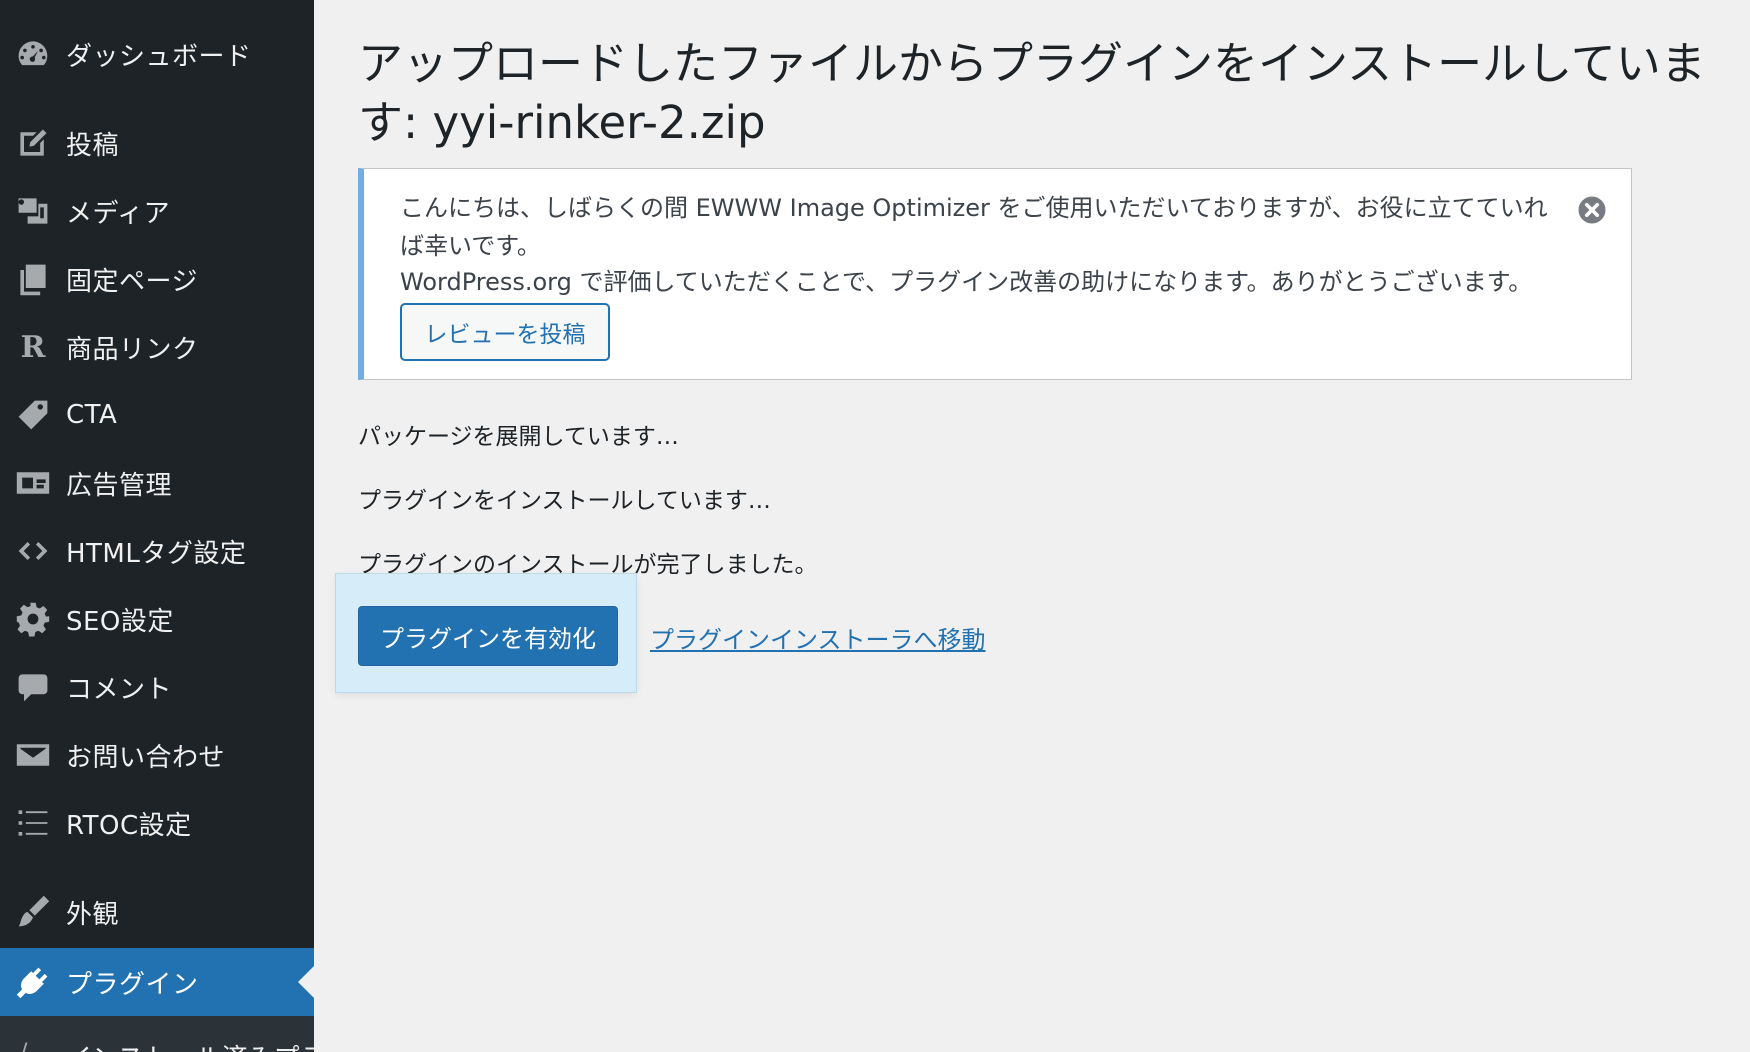 This screenshot has height=1052, width=1750. I want to click on sidebar-item-label: 固定ページ, so click(132, 281).